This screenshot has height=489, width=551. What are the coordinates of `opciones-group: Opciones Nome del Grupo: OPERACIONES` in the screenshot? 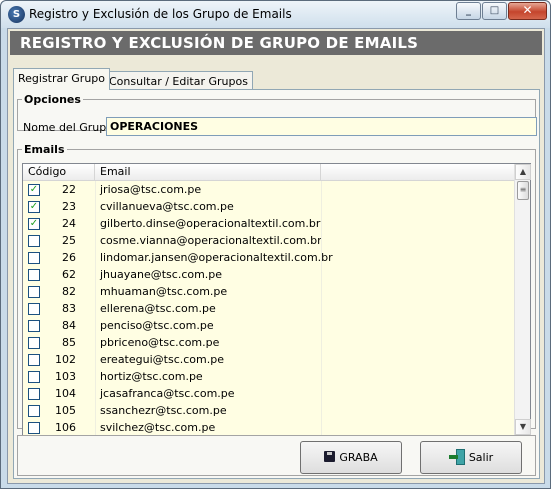 It's located at (277, 114).